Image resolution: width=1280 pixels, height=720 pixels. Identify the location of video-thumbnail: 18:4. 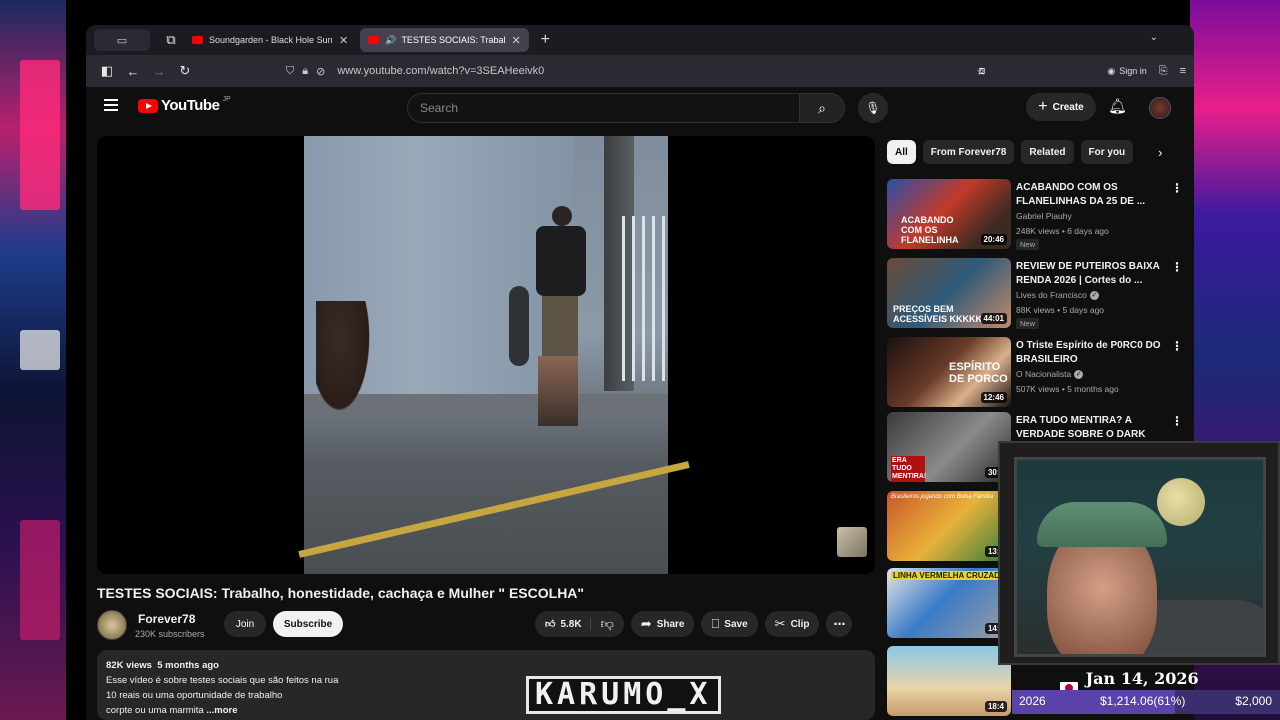
(949, 681).